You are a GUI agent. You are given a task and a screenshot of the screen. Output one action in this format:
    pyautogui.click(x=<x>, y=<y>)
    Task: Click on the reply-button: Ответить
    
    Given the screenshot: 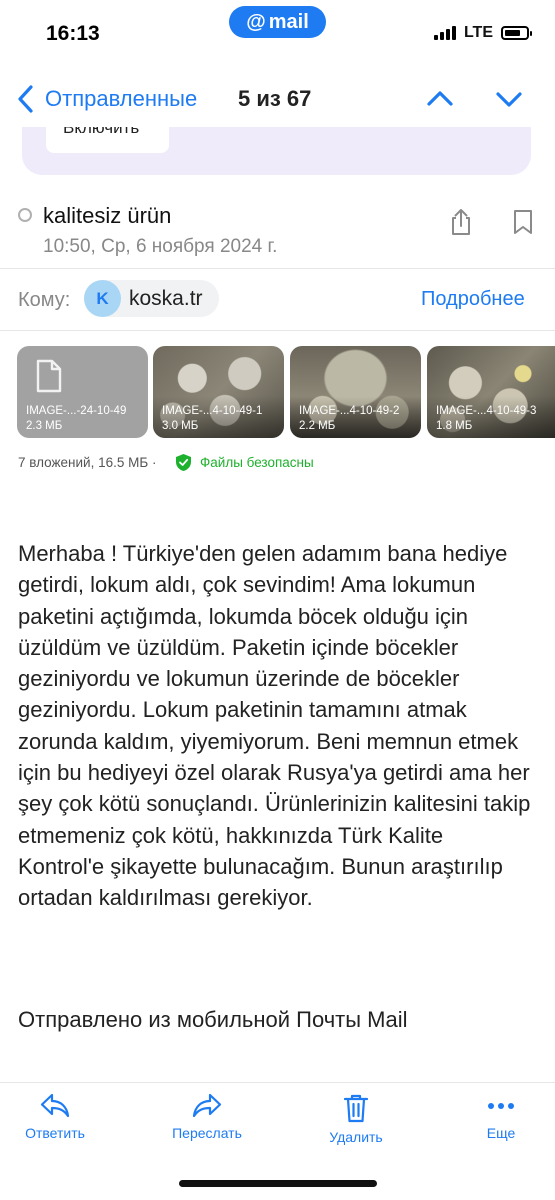 What is the action you would take?
    pyautogui.click(x=55, y=1117)
    